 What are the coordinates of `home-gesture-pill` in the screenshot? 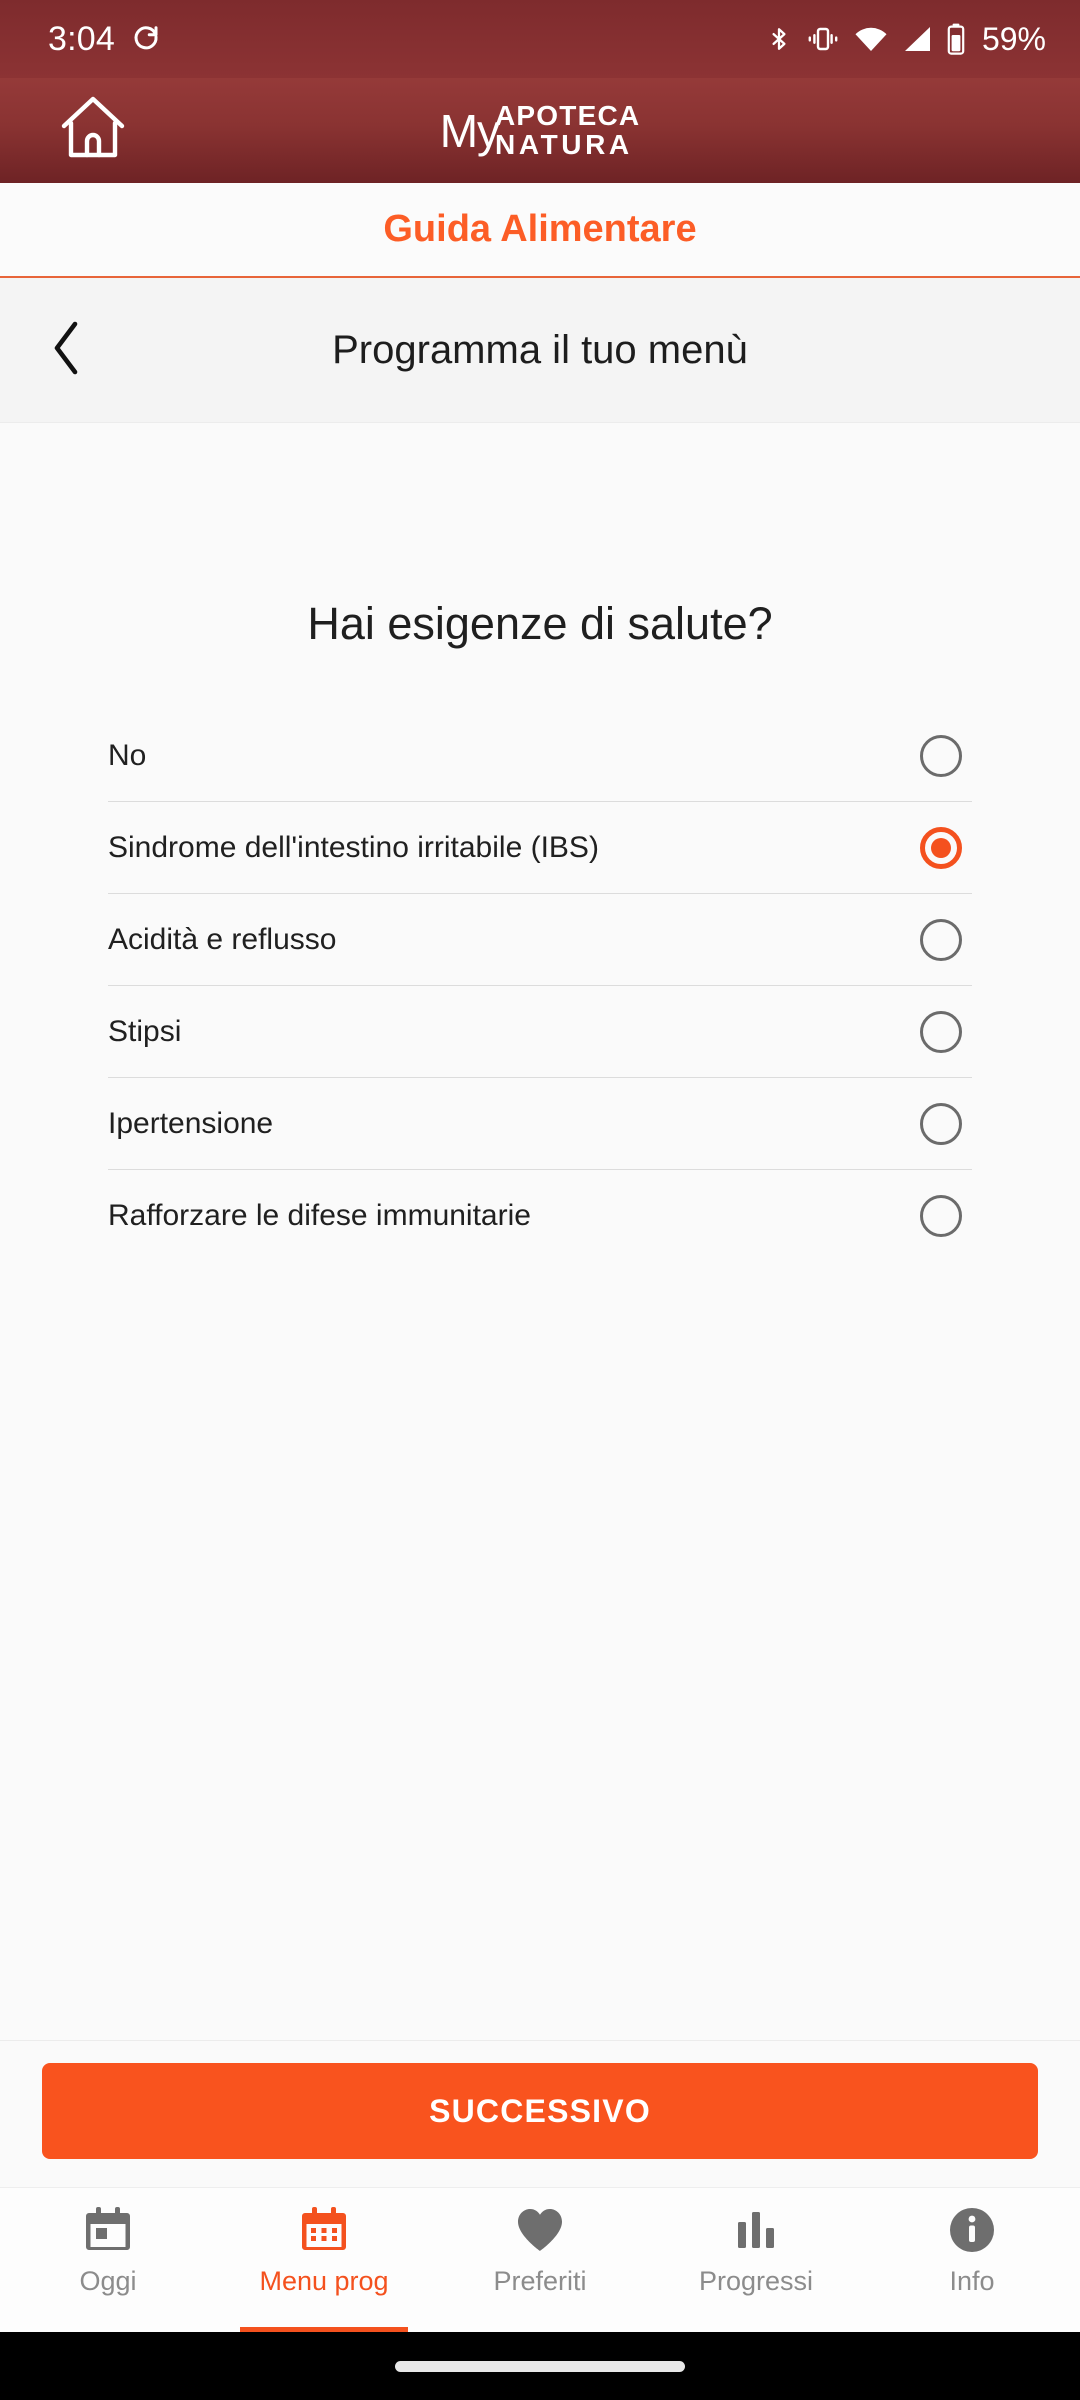 It's located at (540, 2366).